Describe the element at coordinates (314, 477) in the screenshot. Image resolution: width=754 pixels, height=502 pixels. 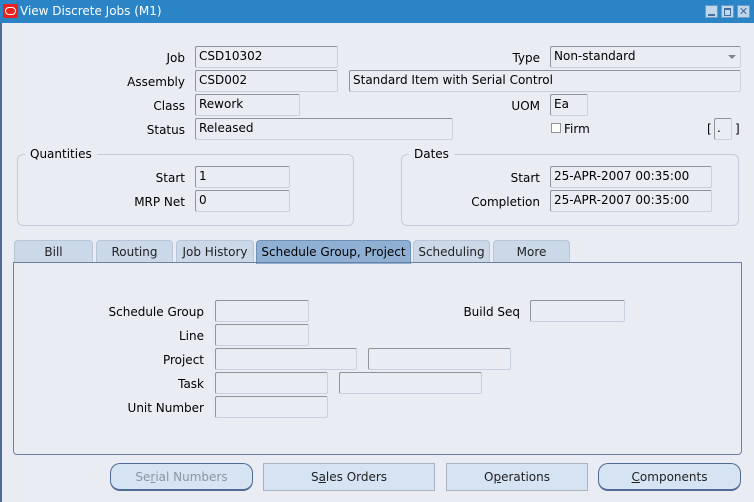
I see `button-label-part: S` at that location.